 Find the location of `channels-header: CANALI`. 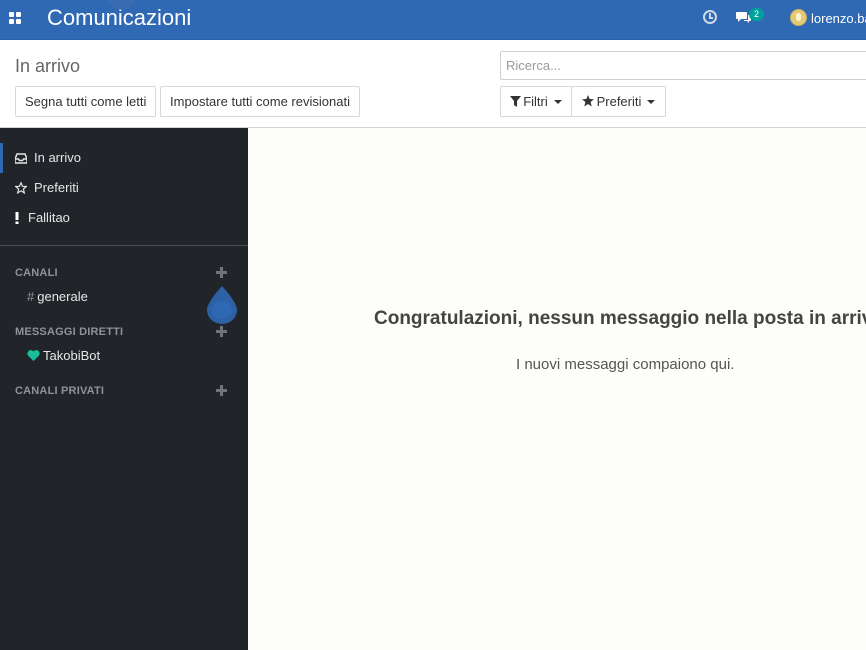

channels-header: CANALI is located at coordinates (36, 273).